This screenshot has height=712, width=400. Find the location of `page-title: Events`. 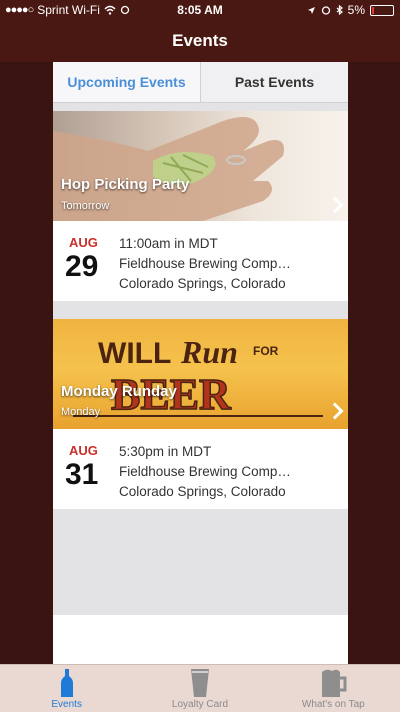

page-title: Events is located at coordinates (200, 40).